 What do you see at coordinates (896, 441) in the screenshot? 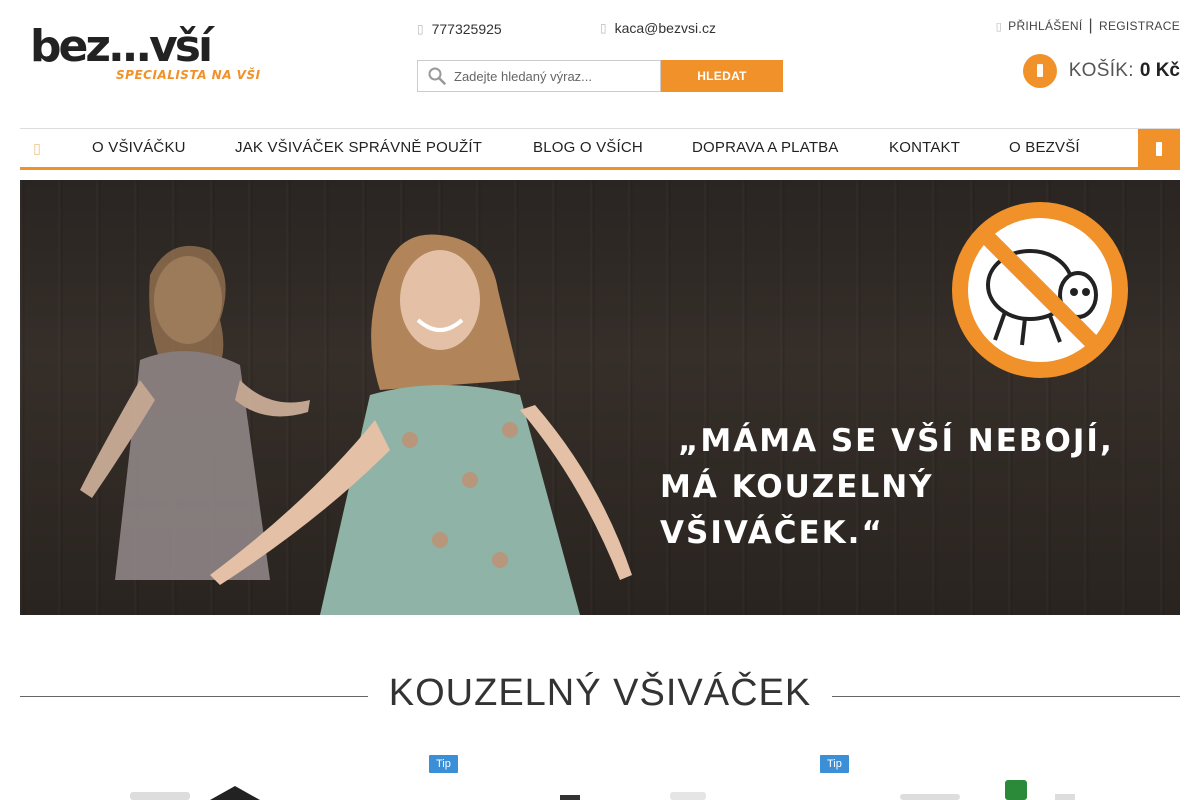
I see `hero-quote-line1: „MÁMA SE VŠÍ NEBOJÍ,` at bounding box center [896, 441].